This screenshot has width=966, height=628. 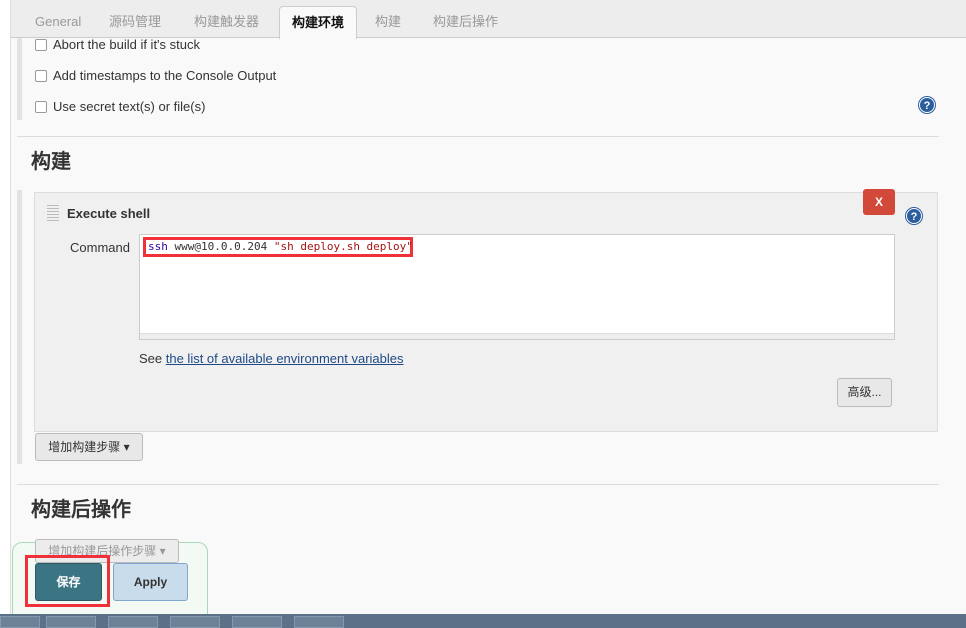 I want to click on delete-step-button: X, so click(x=879, y=202).